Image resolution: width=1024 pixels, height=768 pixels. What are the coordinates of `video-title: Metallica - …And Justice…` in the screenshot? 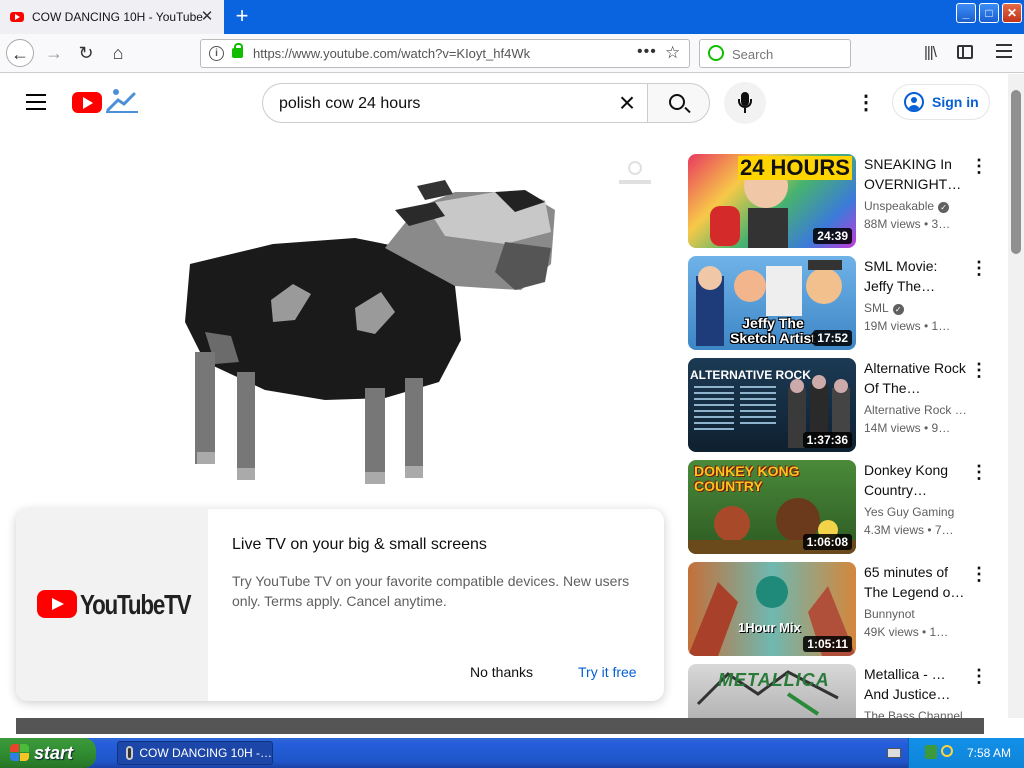 It's located at (916, 684).